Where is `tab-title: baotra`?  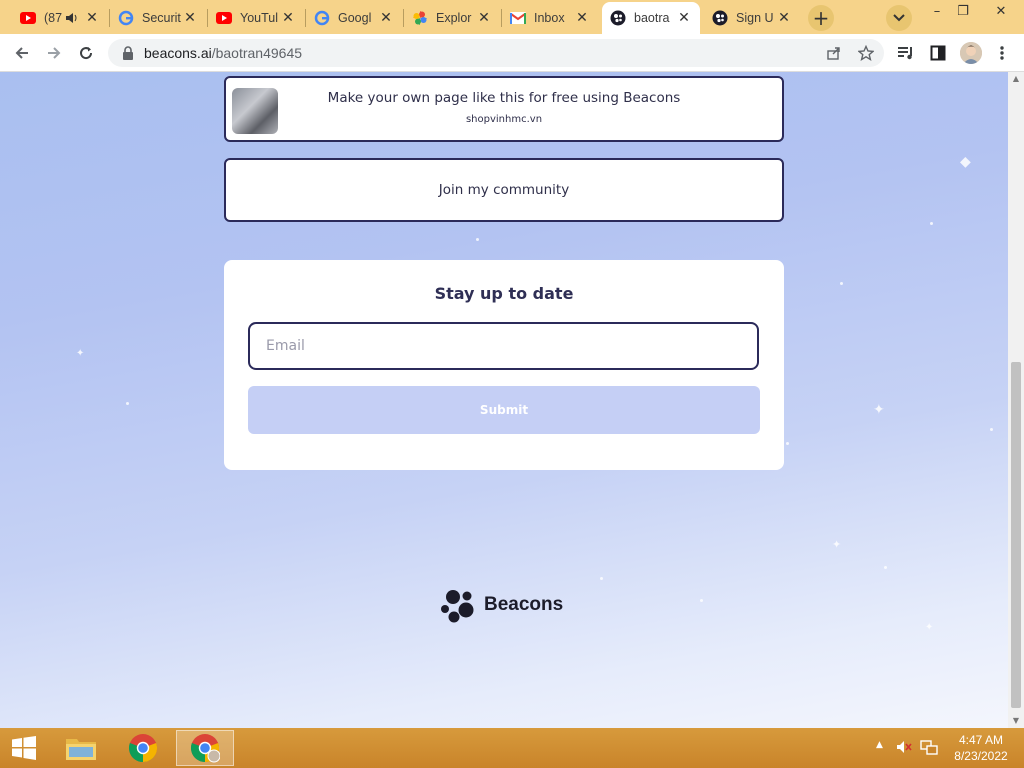
tab-title: baotra is located at coordinates (652, 18).